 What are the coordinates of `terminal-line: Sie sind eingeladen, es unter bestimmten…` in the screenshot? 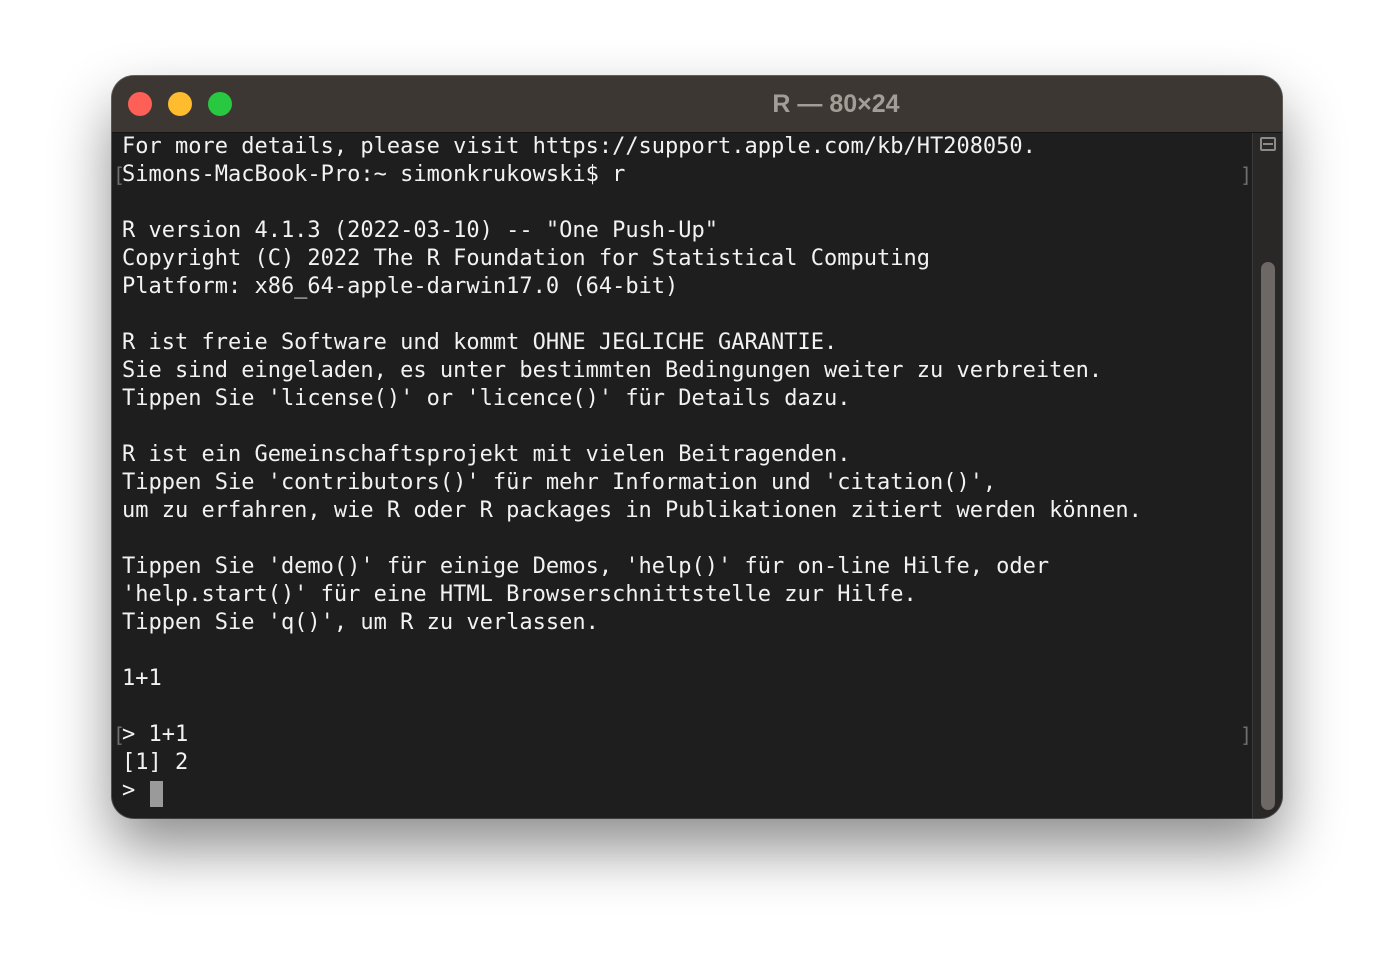 It's located at (612, 370).